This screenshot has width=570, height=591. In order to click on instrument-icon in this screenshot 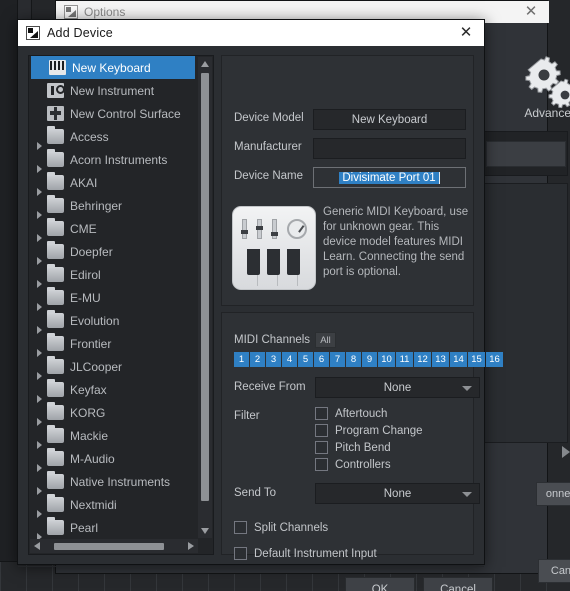, I will do `click(56, 90)`.